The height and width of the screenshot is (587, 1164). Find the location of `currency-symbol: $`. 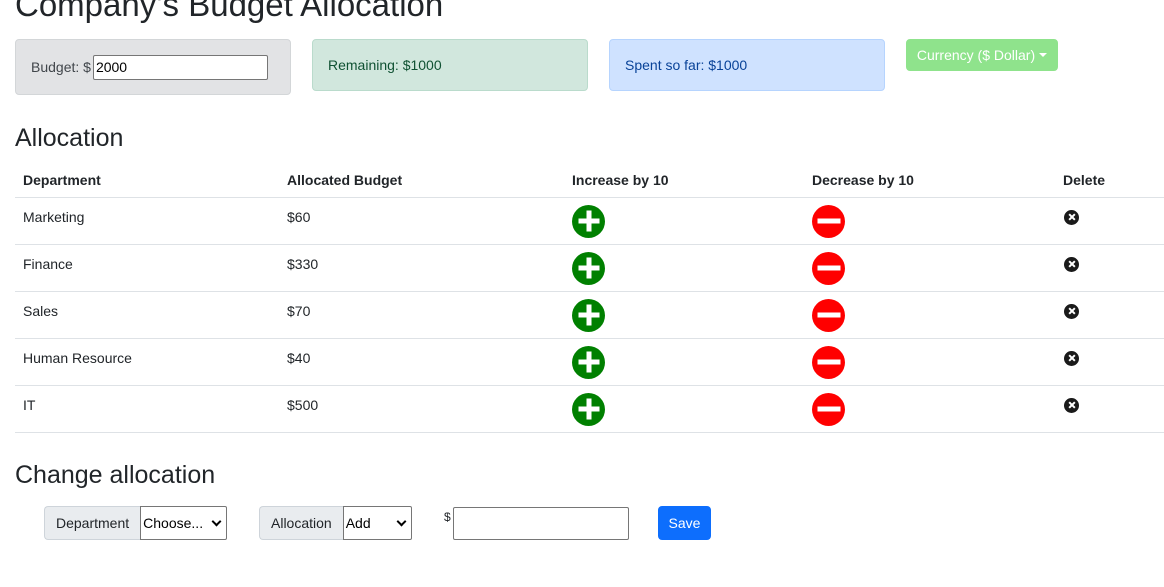

currency-symbol: $ is located at coordinates (447, 517).